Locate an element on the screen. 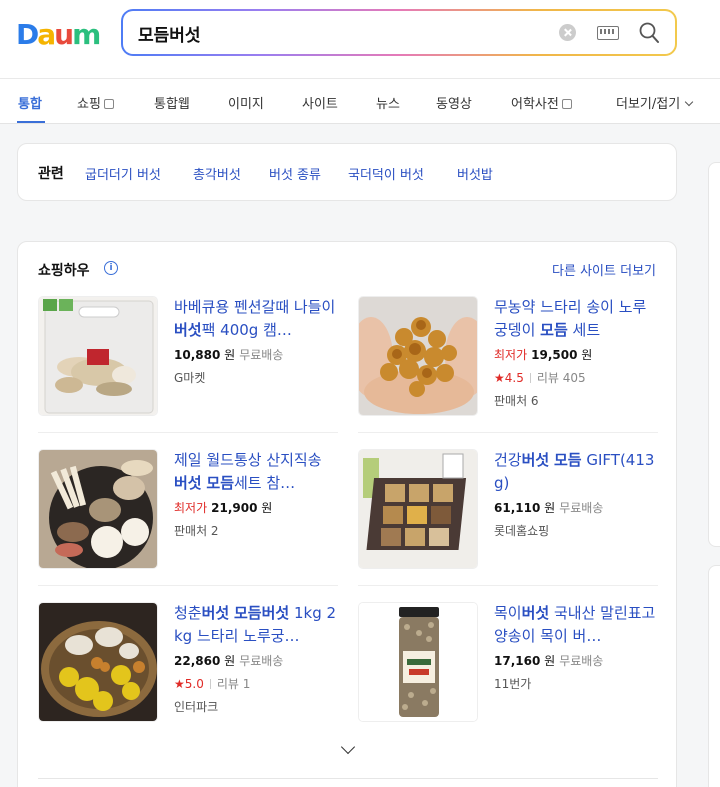 The width and height of the screenshot is (720, 787). product-item: 건강버섯 모듬 GIFT(413g) 61,110 원 무료배송 롯데홈쇼핑 is located at coordinates (508, 510).